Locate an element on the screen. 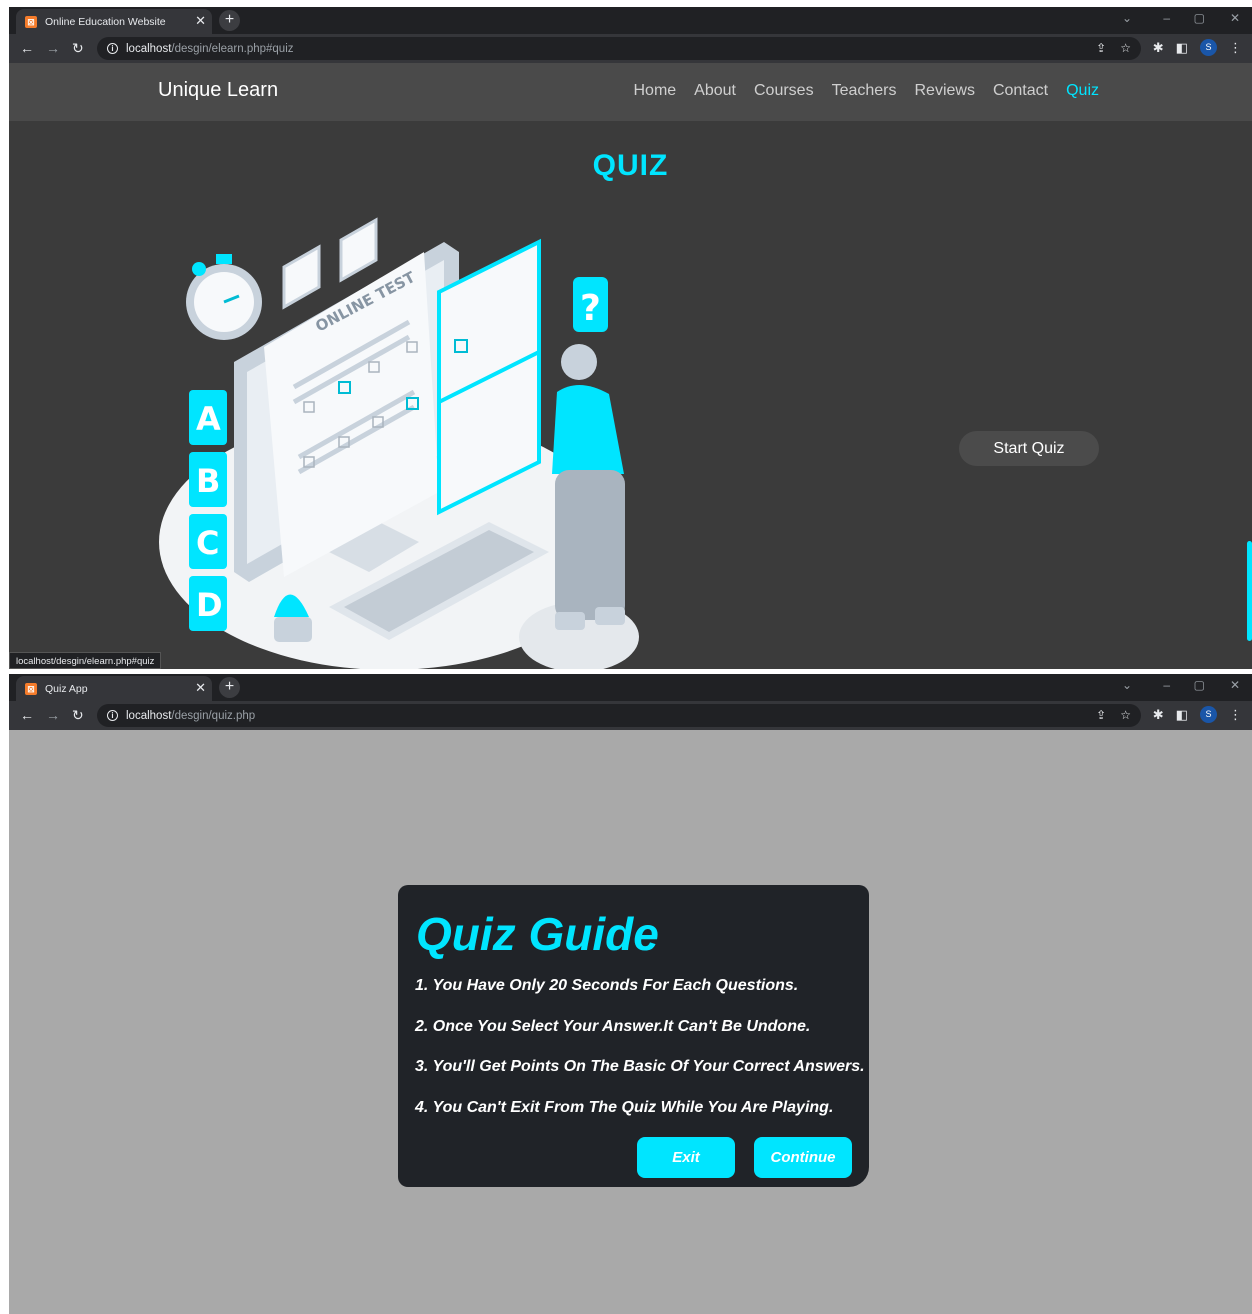  status-bar-url: localhost/desgin/elearn.php#quiz is located at coordinates (85, 660).